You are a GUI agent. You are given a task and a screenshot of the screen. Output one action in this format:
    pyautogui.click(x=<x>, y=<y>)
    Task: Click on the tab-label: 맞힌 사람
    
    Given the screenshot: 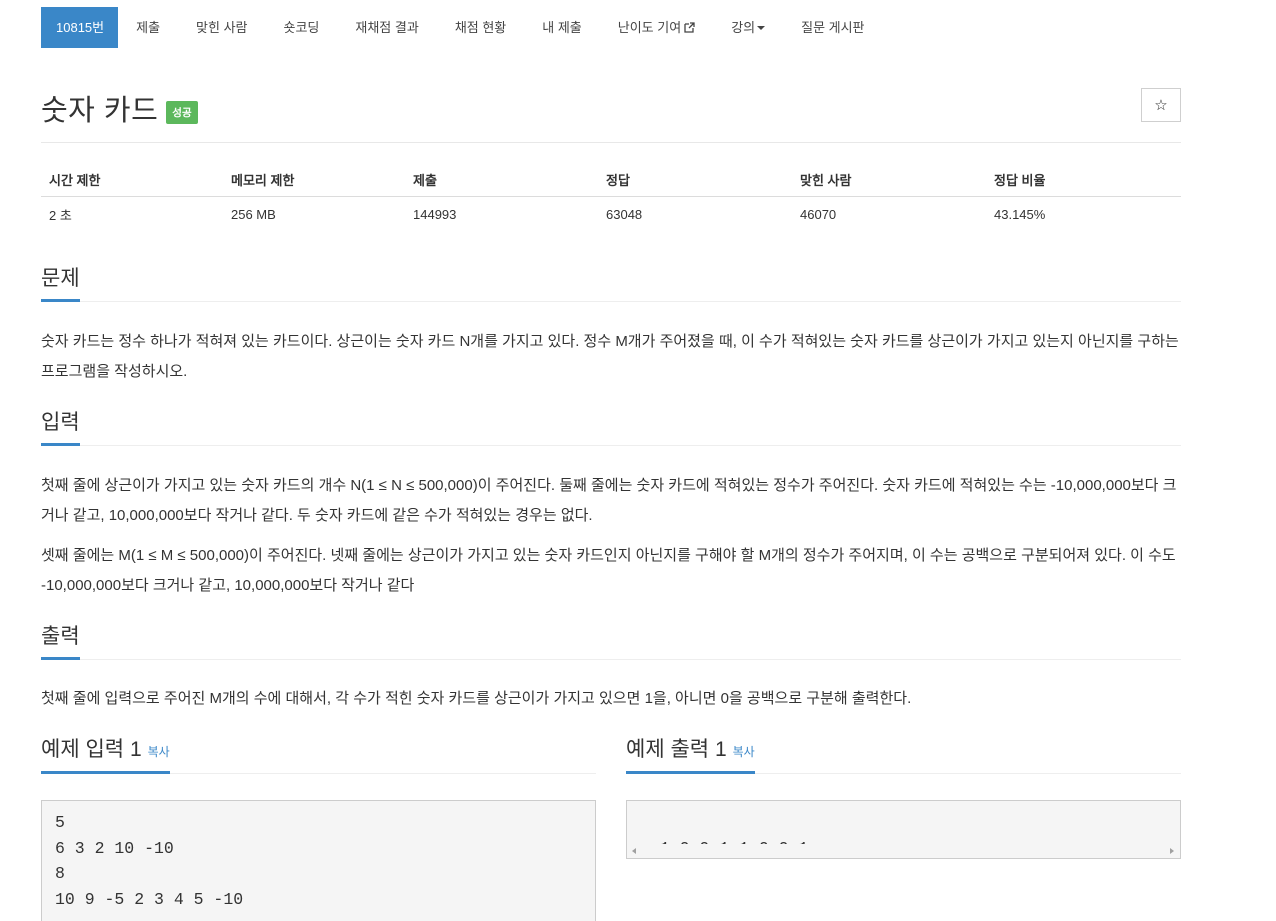 What is the action you would take?
    pyautogui.click(x=222, y=27)
    